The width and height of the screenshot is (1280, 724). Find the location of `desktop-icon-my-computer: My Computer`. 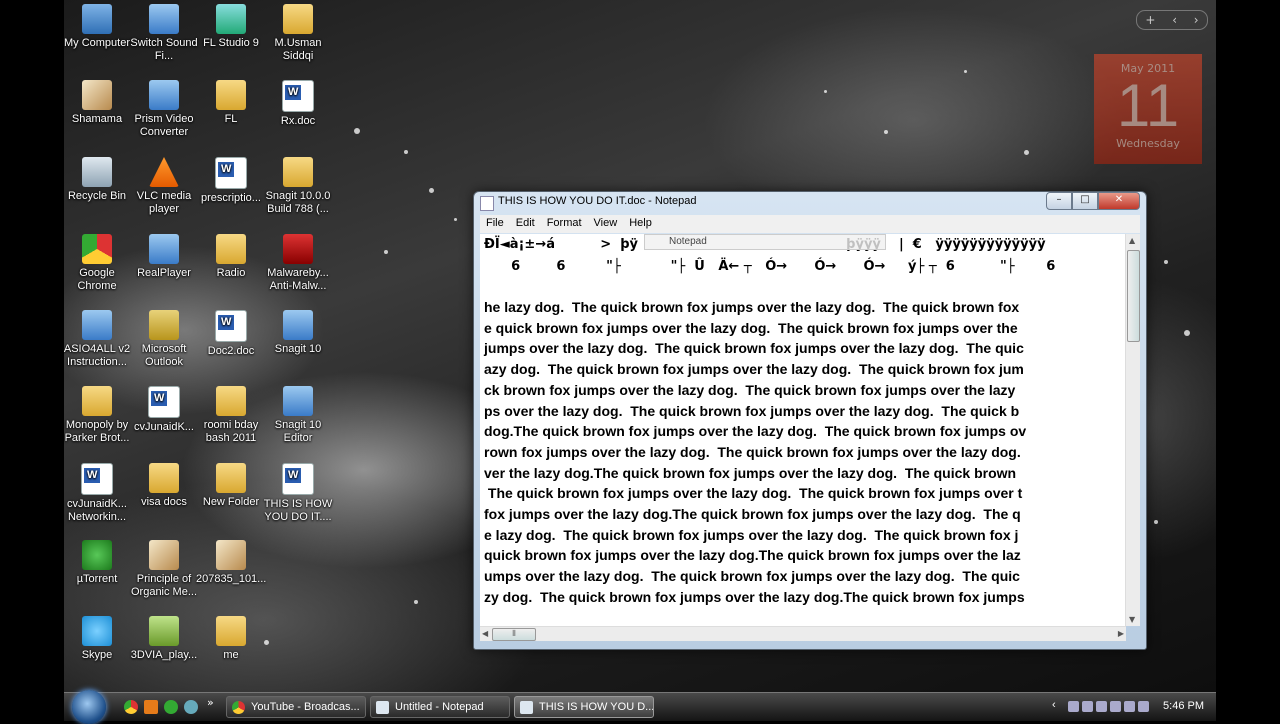

desktop-icon-my-computer: My Computer is located at coordinates (98, 27).